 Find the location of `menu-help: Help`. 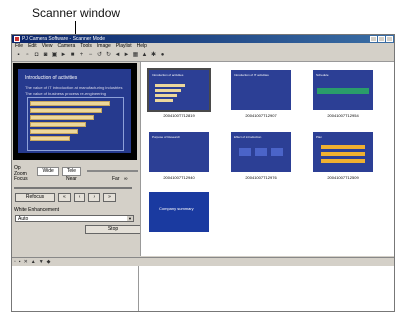

menu-help: Help is located at coordinates (142, 46).